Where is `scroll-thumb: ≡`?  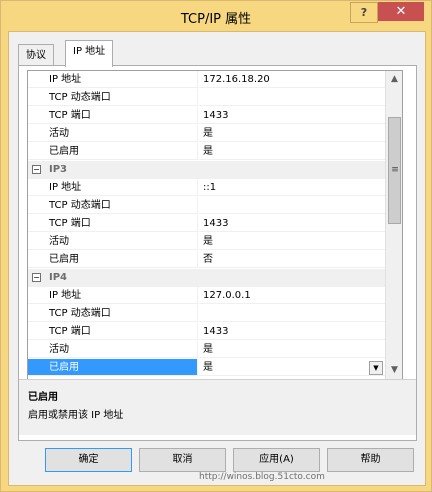 scroll-thumb: ≡ is located at coordinates (394, 170).